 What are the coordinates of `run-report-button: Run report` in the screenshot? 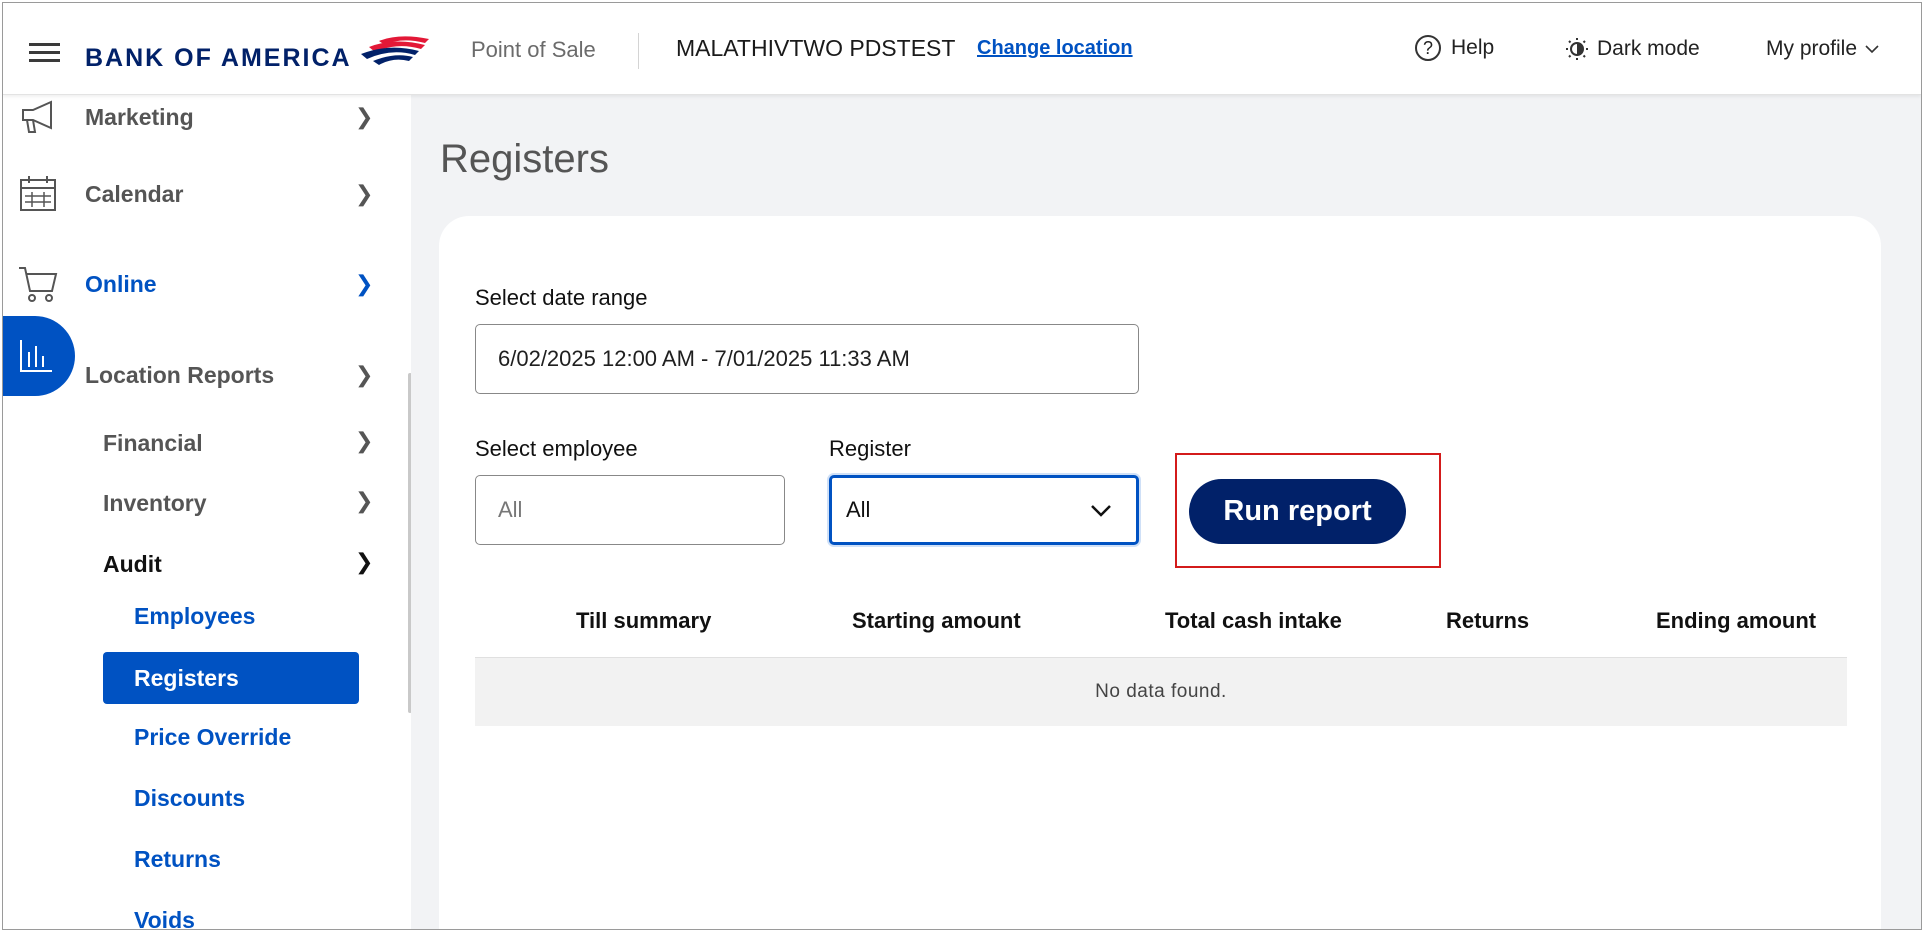 It's located at (1297, 511).